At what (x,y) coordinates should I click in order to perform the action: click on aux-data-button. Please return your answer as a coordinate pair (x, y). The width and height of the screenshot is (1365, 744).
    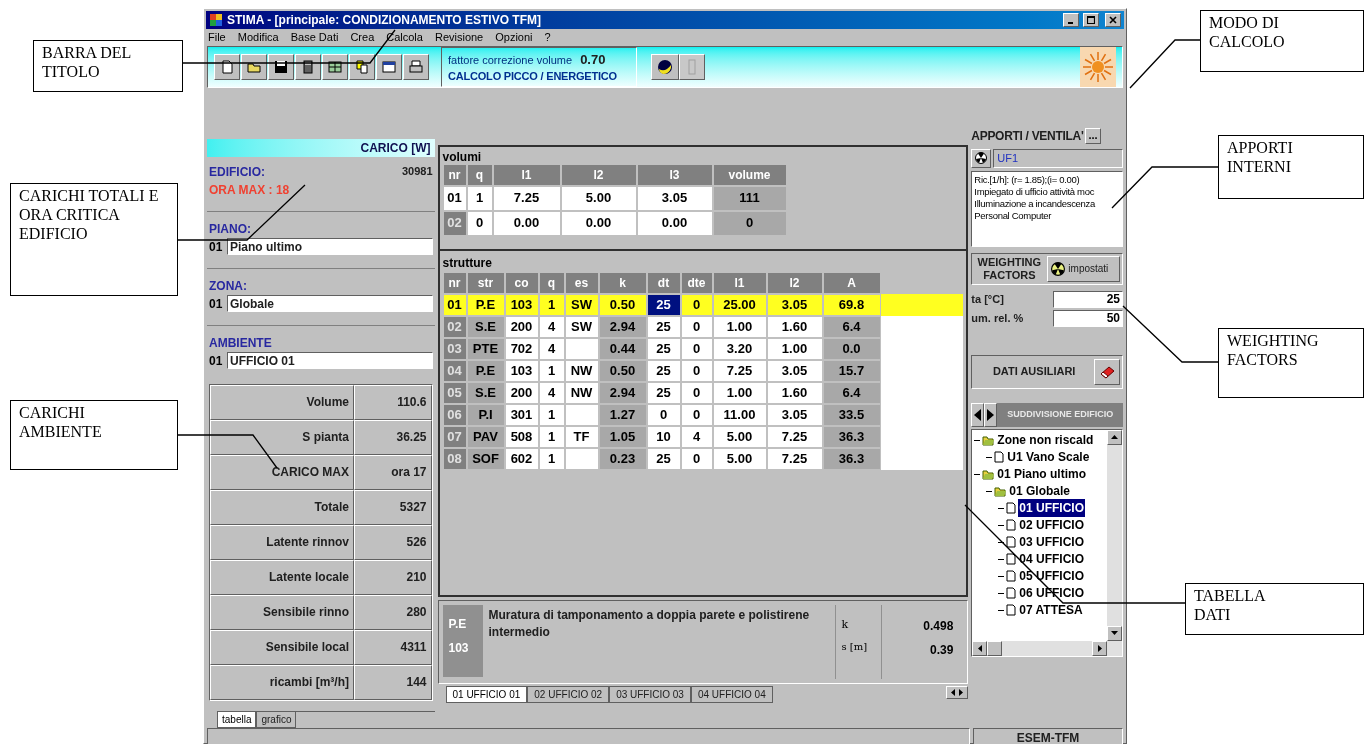
    Looking at the image, I should click on (1107, 371).